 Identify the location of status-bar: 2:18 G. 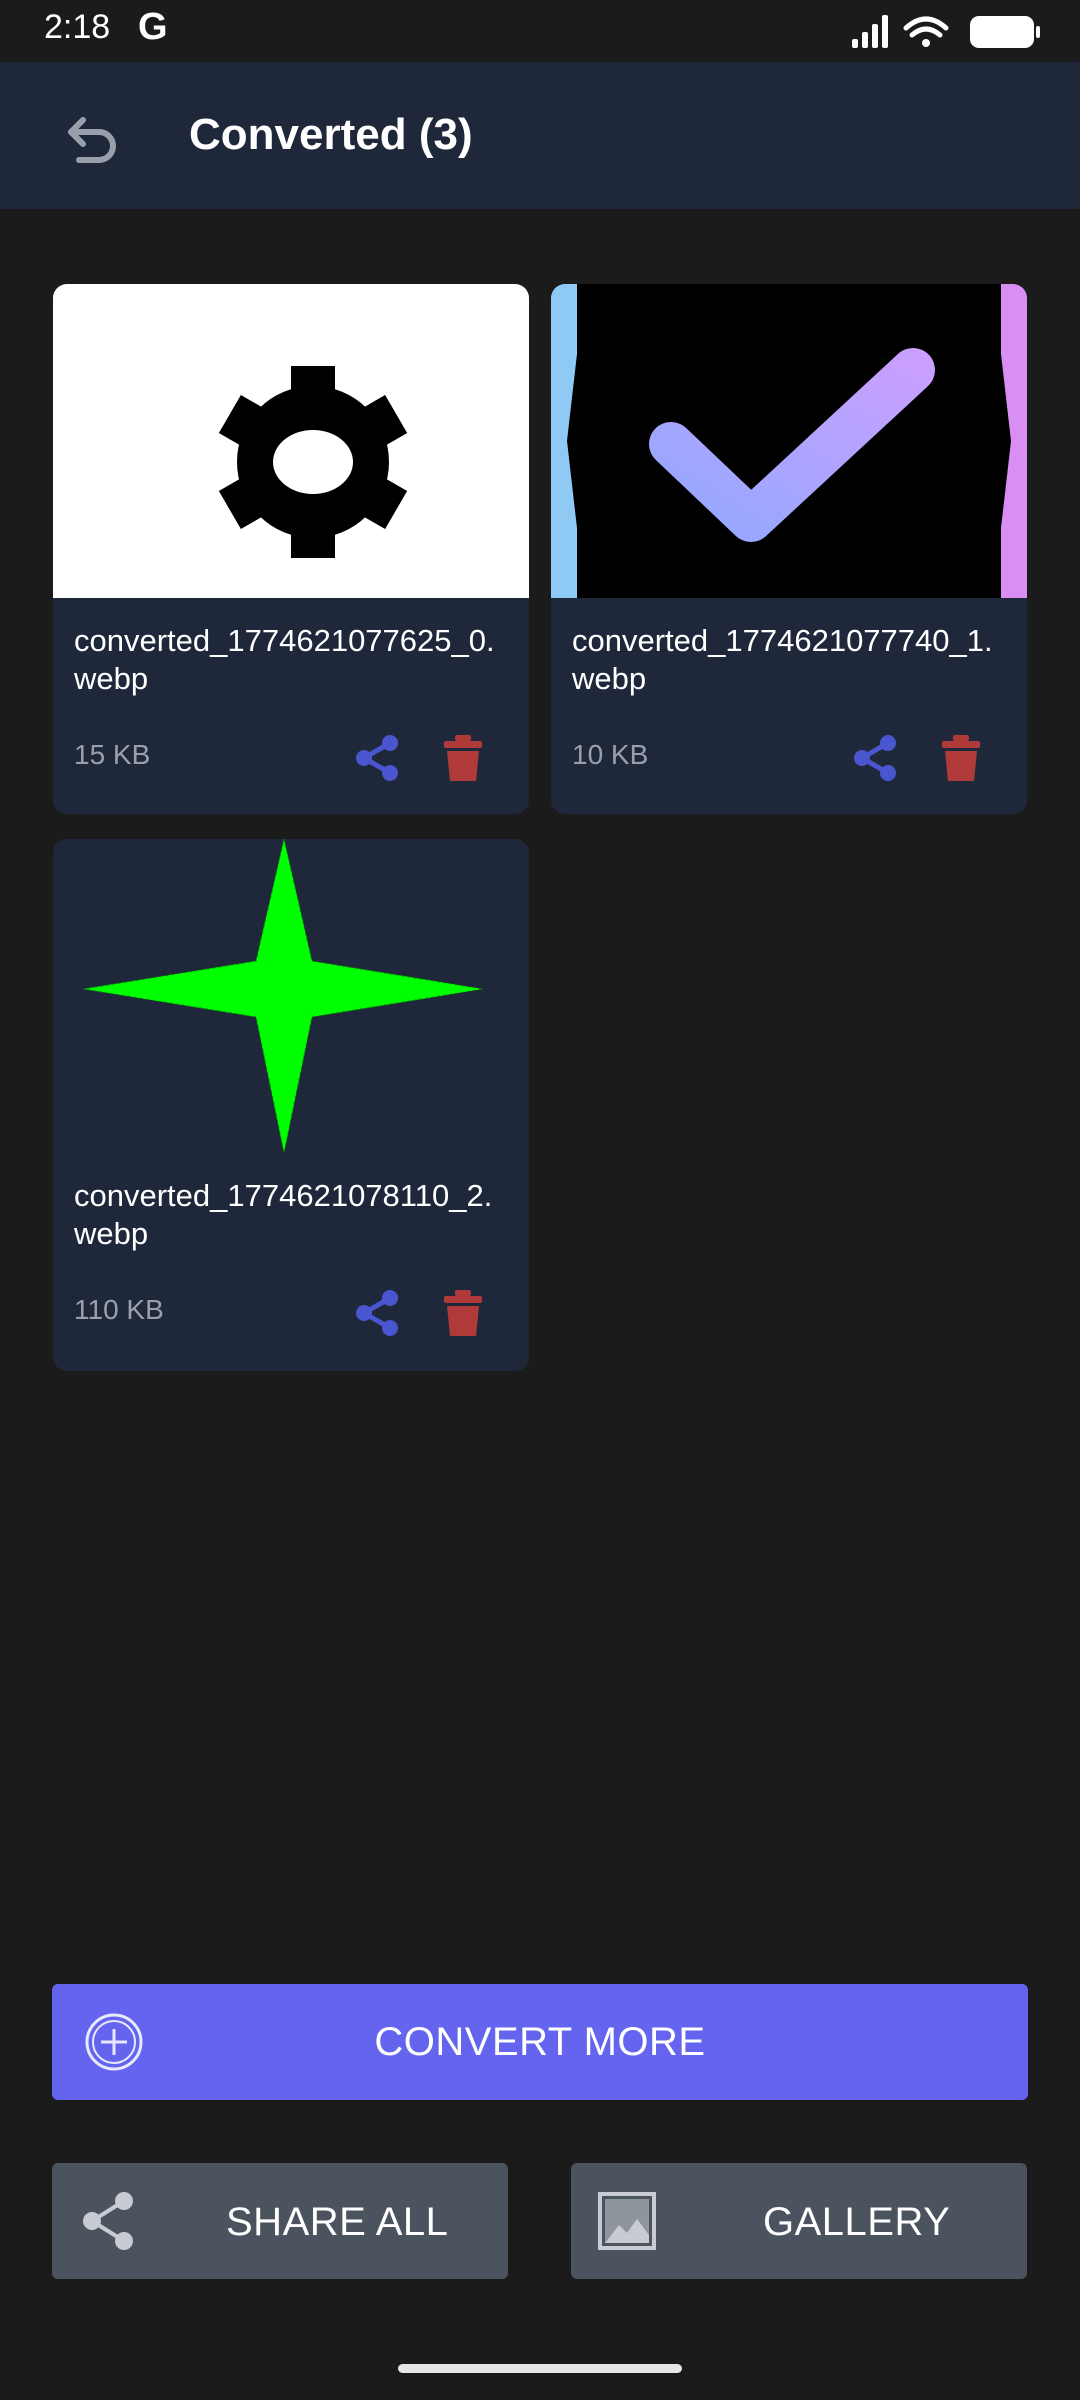
(540, 31).